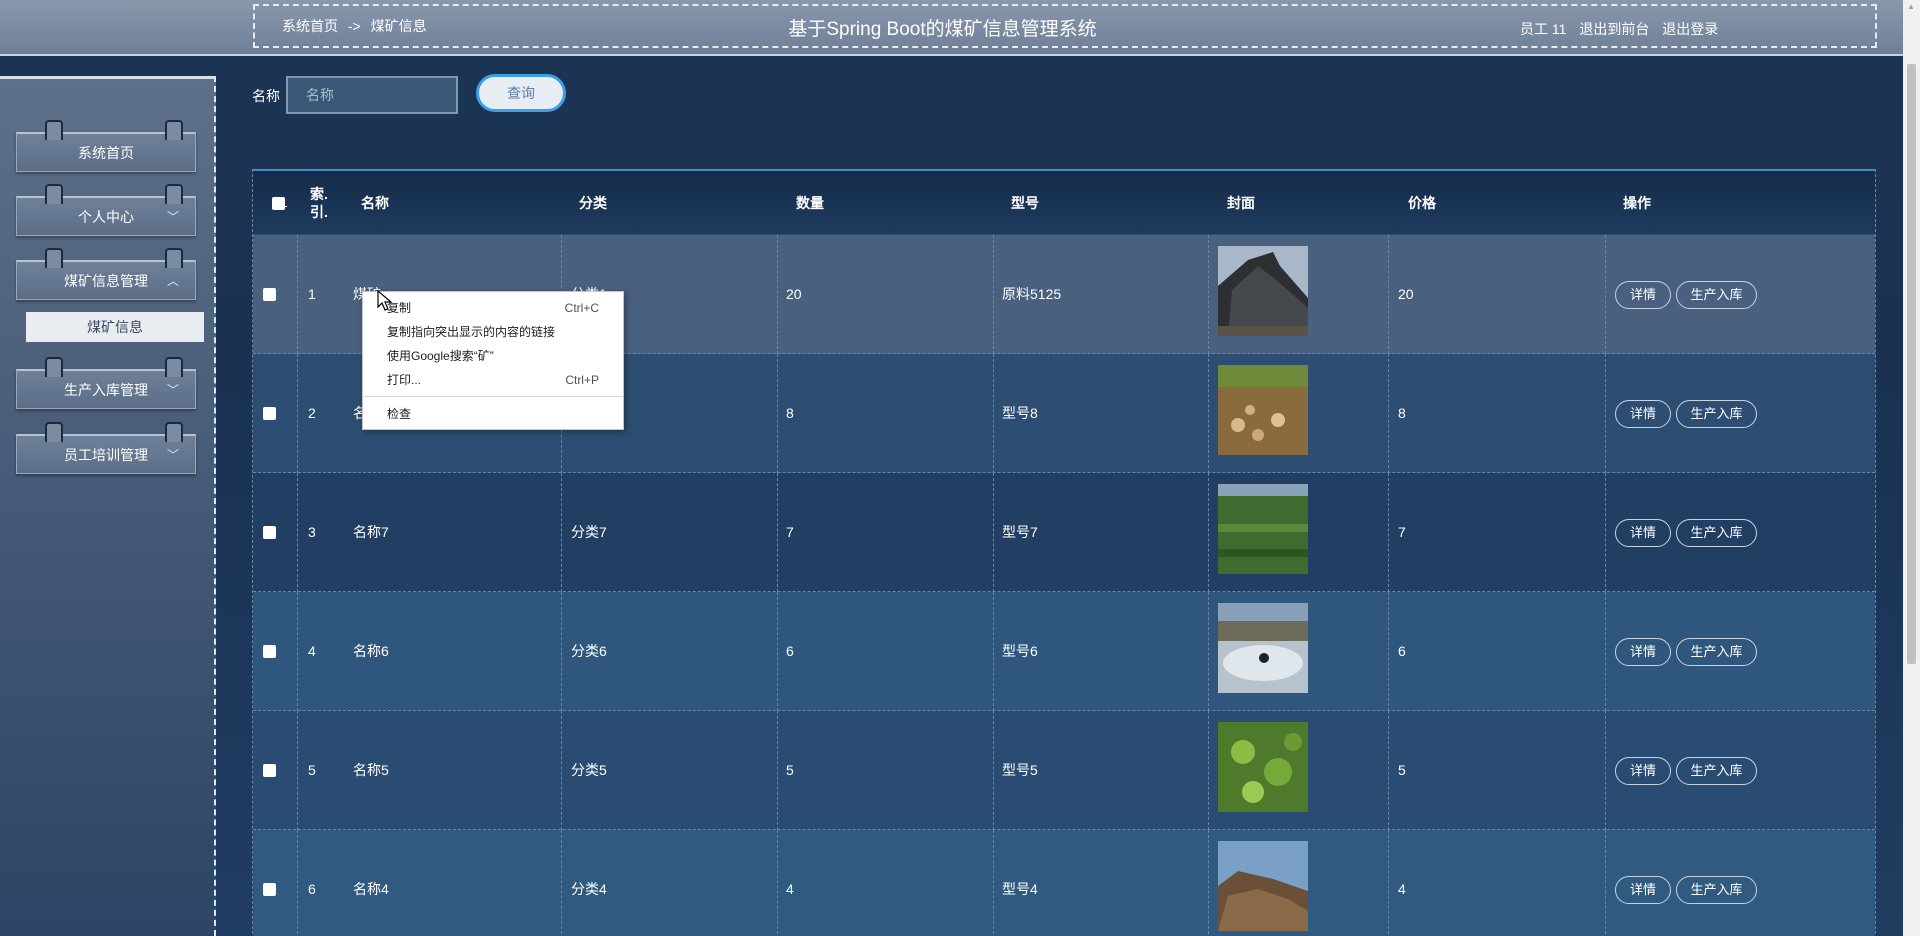 The width and height of the screenshot is (1920, 936). Describe the element at coordinates (1402, 532) in the screenshot. I see `cell-price: 7` at that location.